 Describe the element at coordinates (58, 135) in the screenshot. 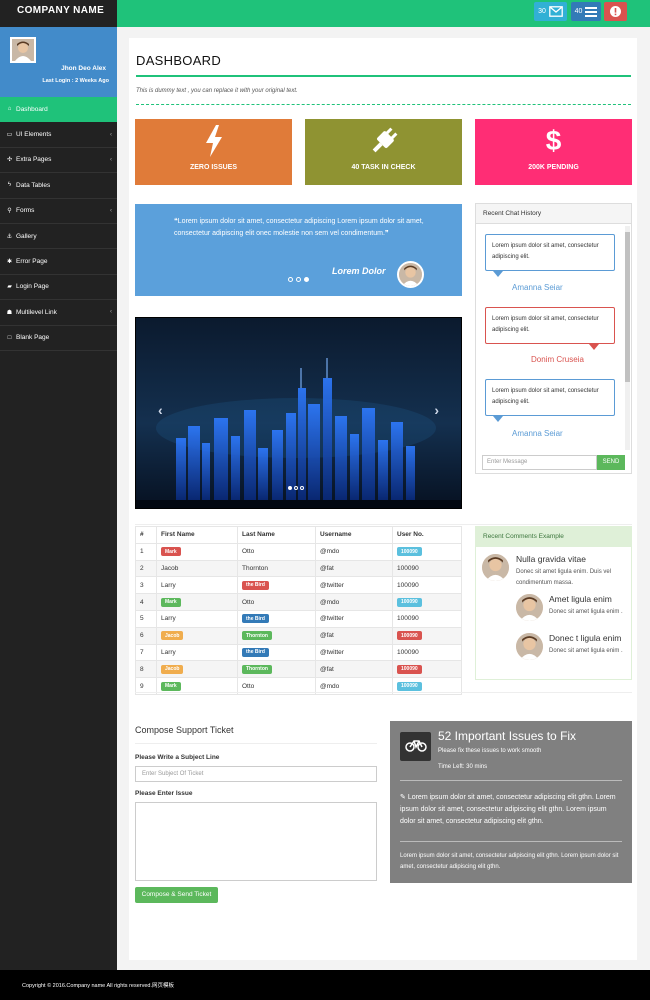

I see `sidebar-item-ui-elements: ▭ UI Elements ‹` at that location.